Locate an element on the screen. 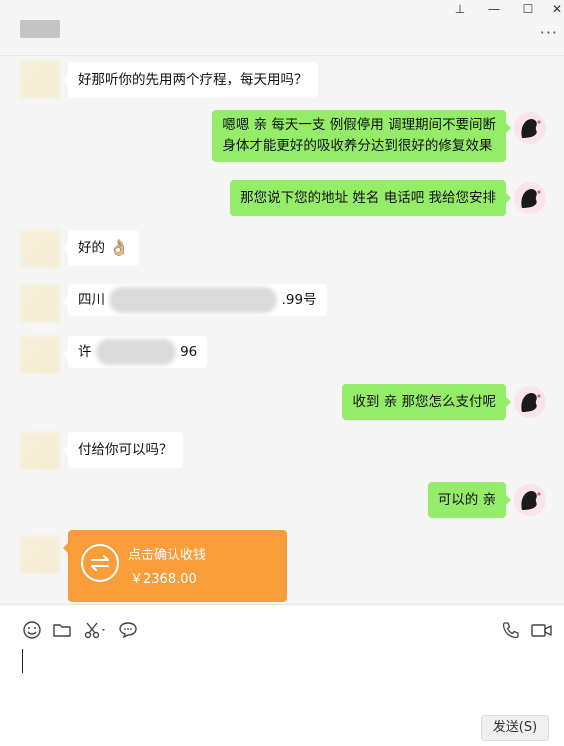  minimize-button: — is located at coordinates (494, 9).